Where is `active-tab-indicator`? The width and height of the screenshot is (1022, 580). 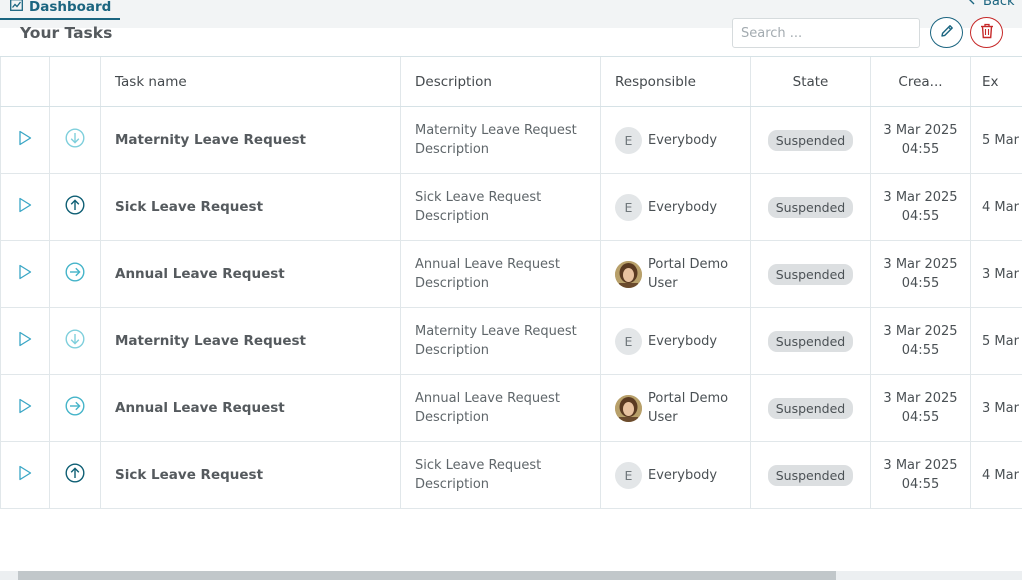
active-tab-indicator is located at coordinates (60, 19).